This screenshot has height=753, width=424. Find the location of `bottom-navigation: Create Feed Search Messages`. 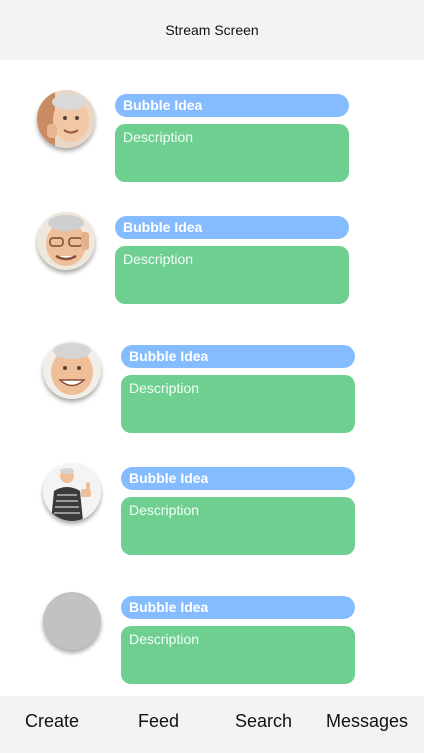

bottom-navigation: Create Feed Search Messages is located at coordinates (212, 724).